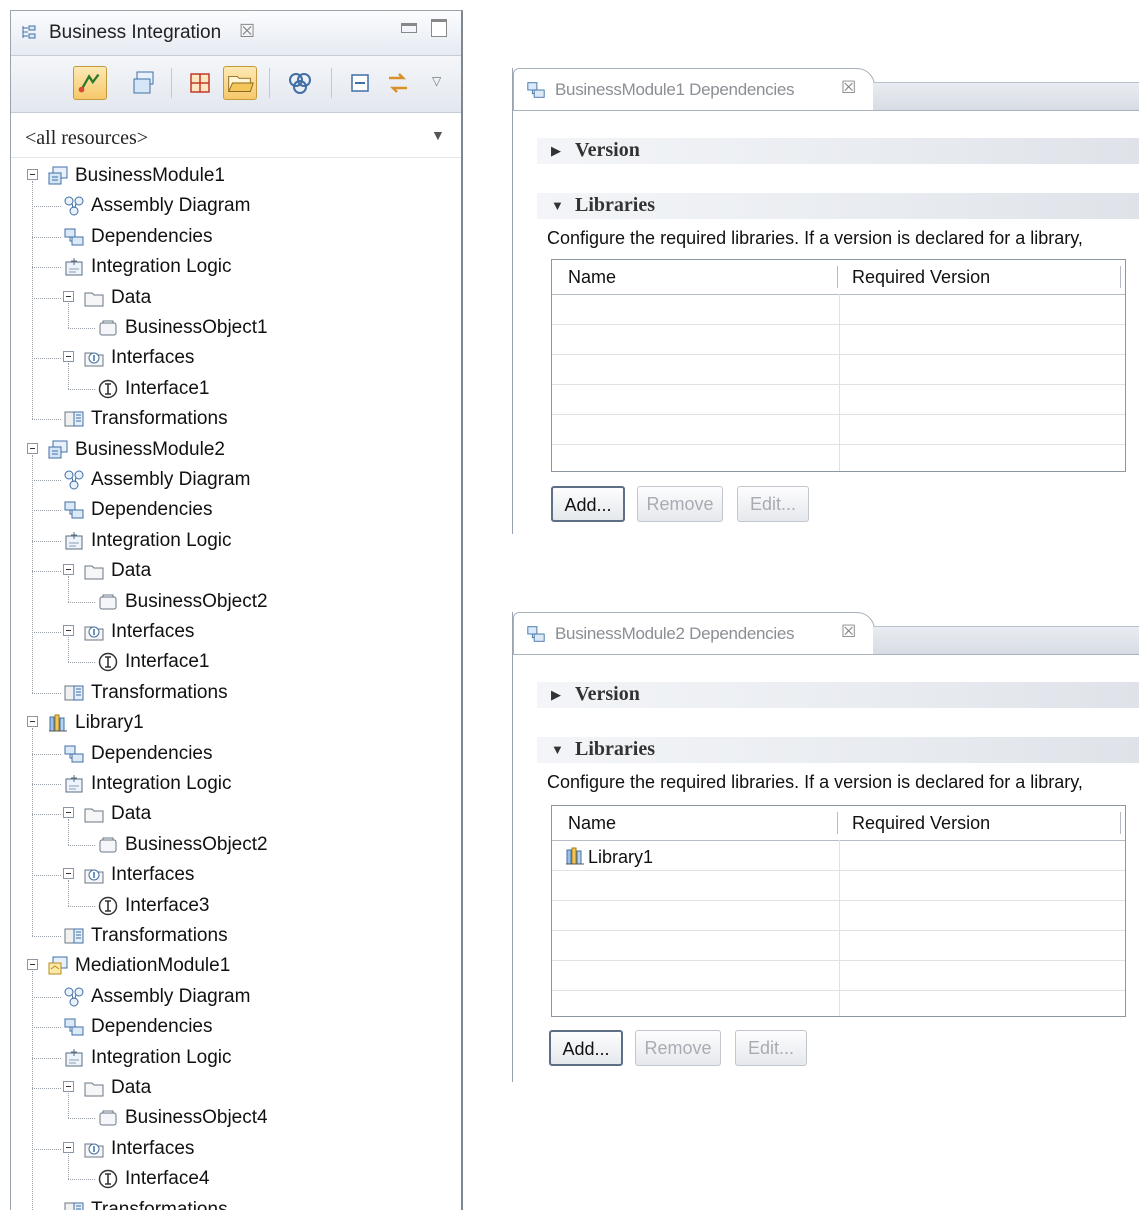 The height and width of the screenshot is (1210, 1139). Describe the element at coordinates (264, 1179) in the screenshot. I see `tree-item: Interface4` at that location.